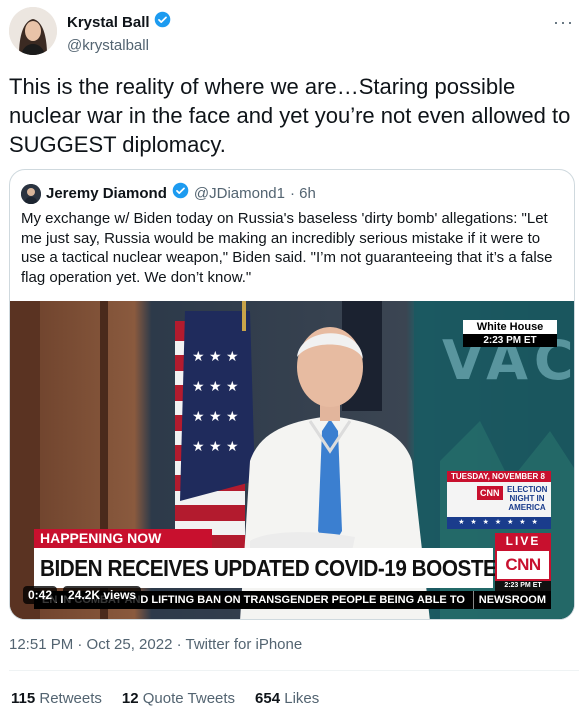  I want to click on chyron-headline: BIDEN RECEIVES UPDATED COVID-19 BOOSTER, so click(275, 568).